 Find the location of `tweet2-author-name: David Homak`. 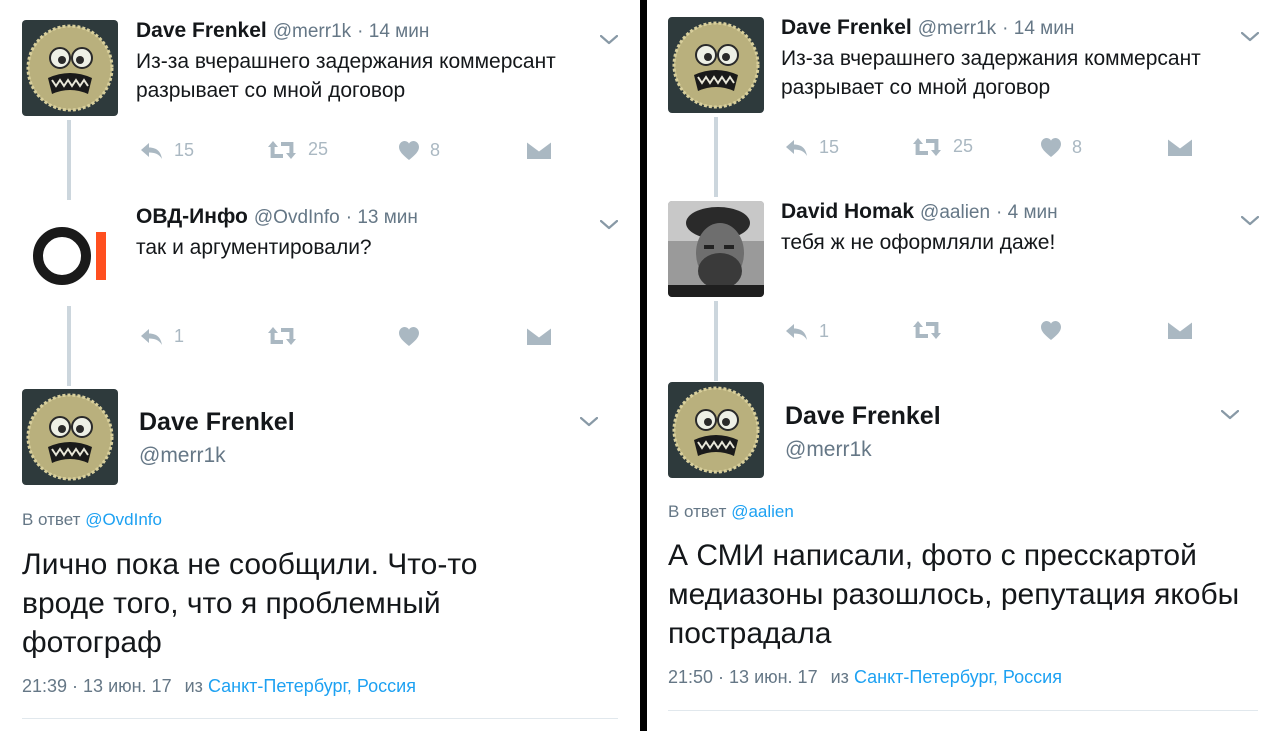

tweet2-author-name: David Homak is located at coordinates (847, 212).